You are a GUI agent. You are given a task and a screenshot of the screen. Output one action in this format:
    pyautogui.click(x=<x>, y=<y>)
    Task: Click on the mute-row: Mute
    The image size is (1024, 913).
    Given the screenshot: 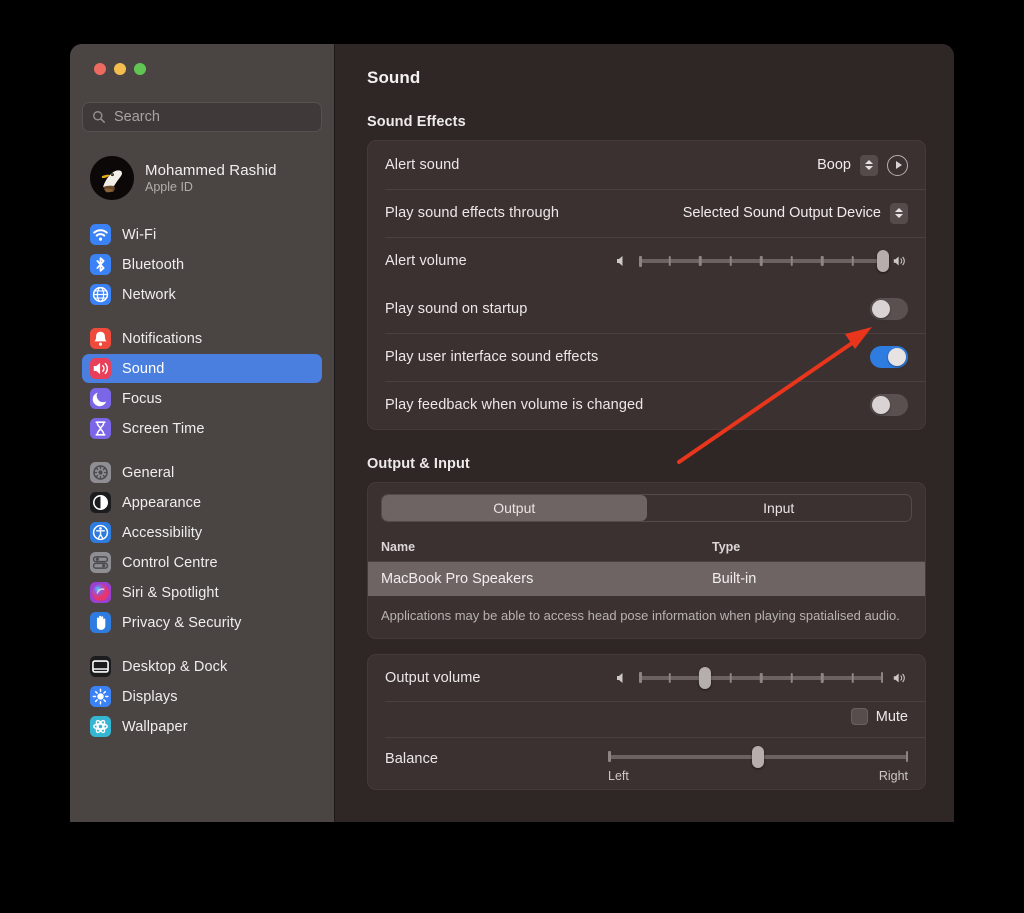 What is the action you would take?
    pyautogui.click(x=646, y=718)
    